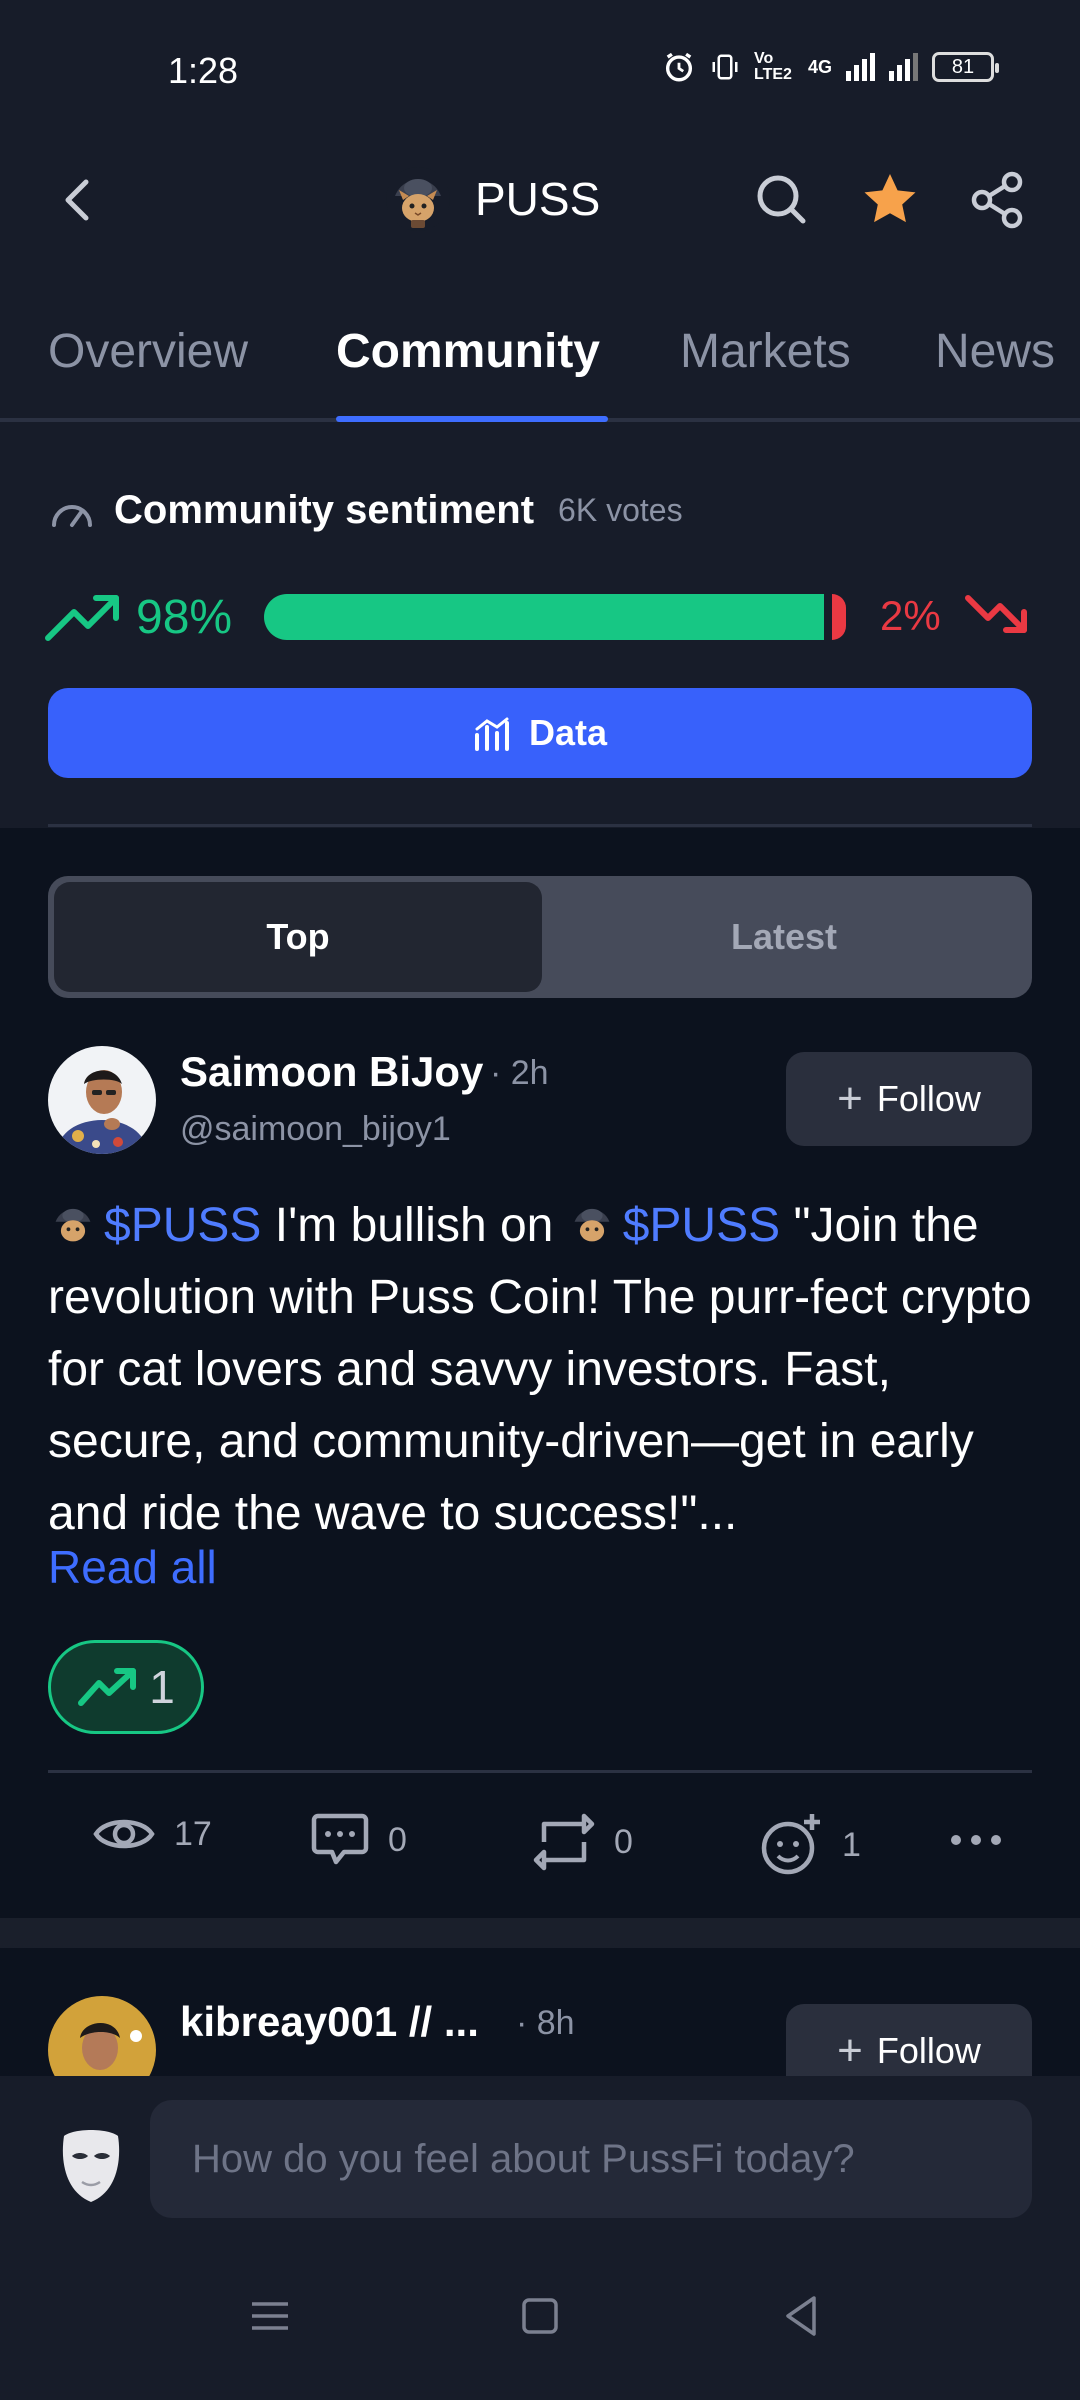  I want to click on tab-overview: Overview, so click(148, 351).